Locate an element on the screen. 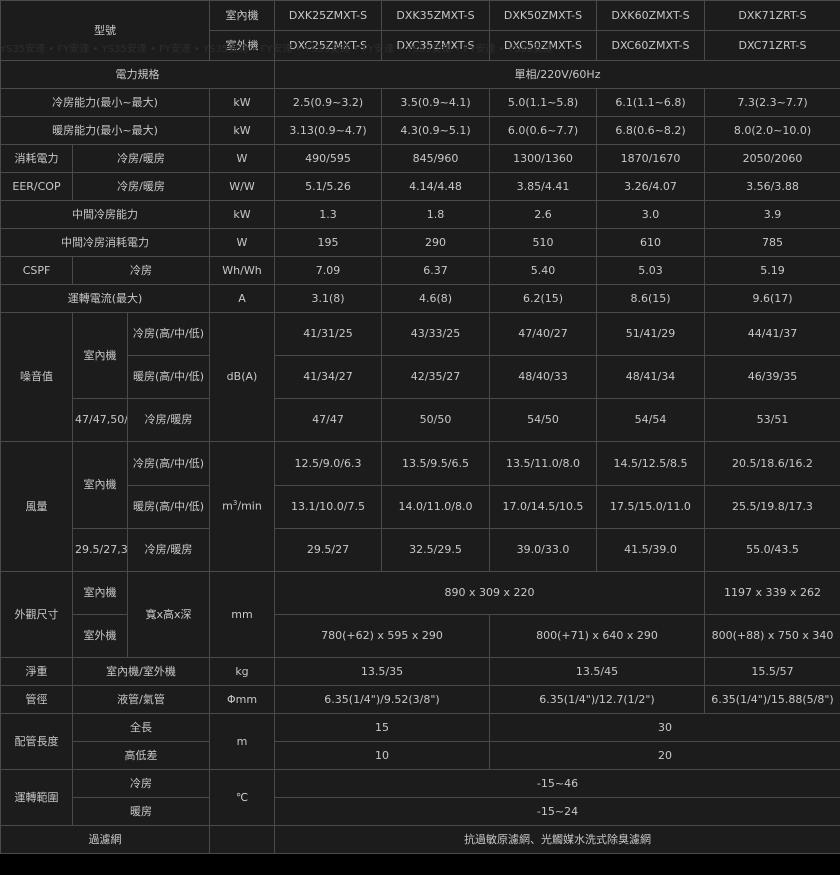 Image resolution: width=840 pixels, height=875 pixels. spec-value: 5.40 is located at coordinates (543, 270).